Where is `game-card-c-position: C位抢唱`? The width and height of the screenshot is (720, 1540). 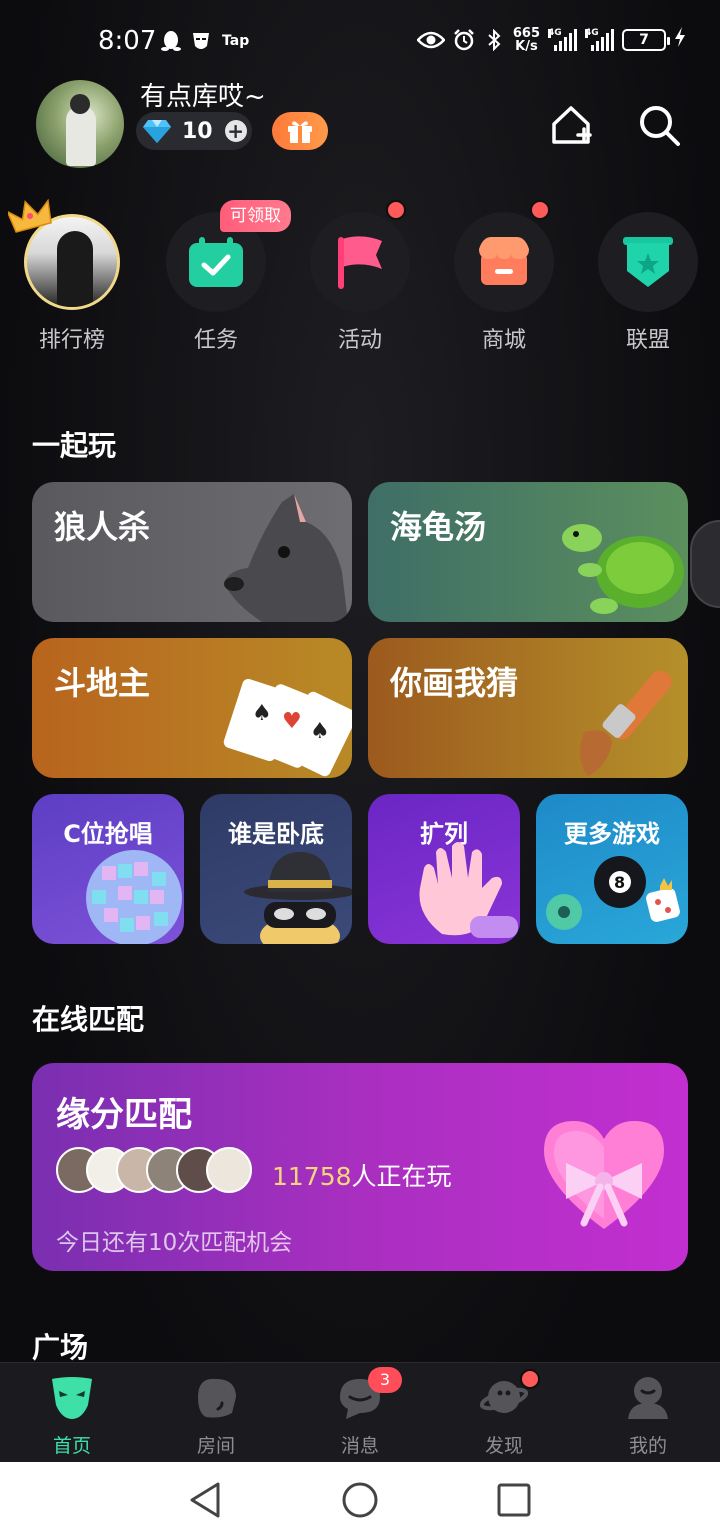 game-card-c-position: C位抢唱 is located at coordinates (108, 869).